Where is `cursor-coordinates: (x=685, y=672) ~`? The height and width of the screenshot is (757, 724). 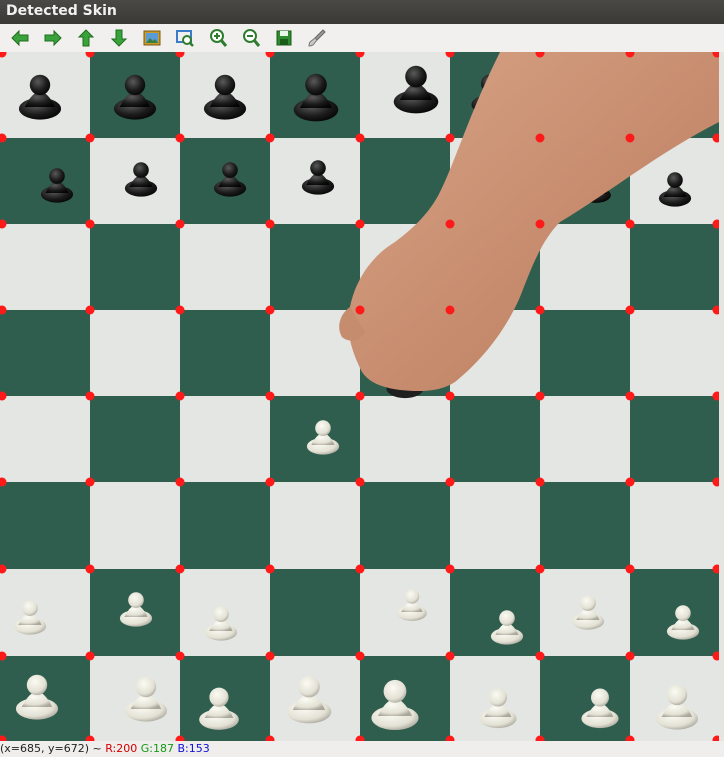
cursor-coordinates: (x=685, y=672) ~ is located at coordinates (51, 748).